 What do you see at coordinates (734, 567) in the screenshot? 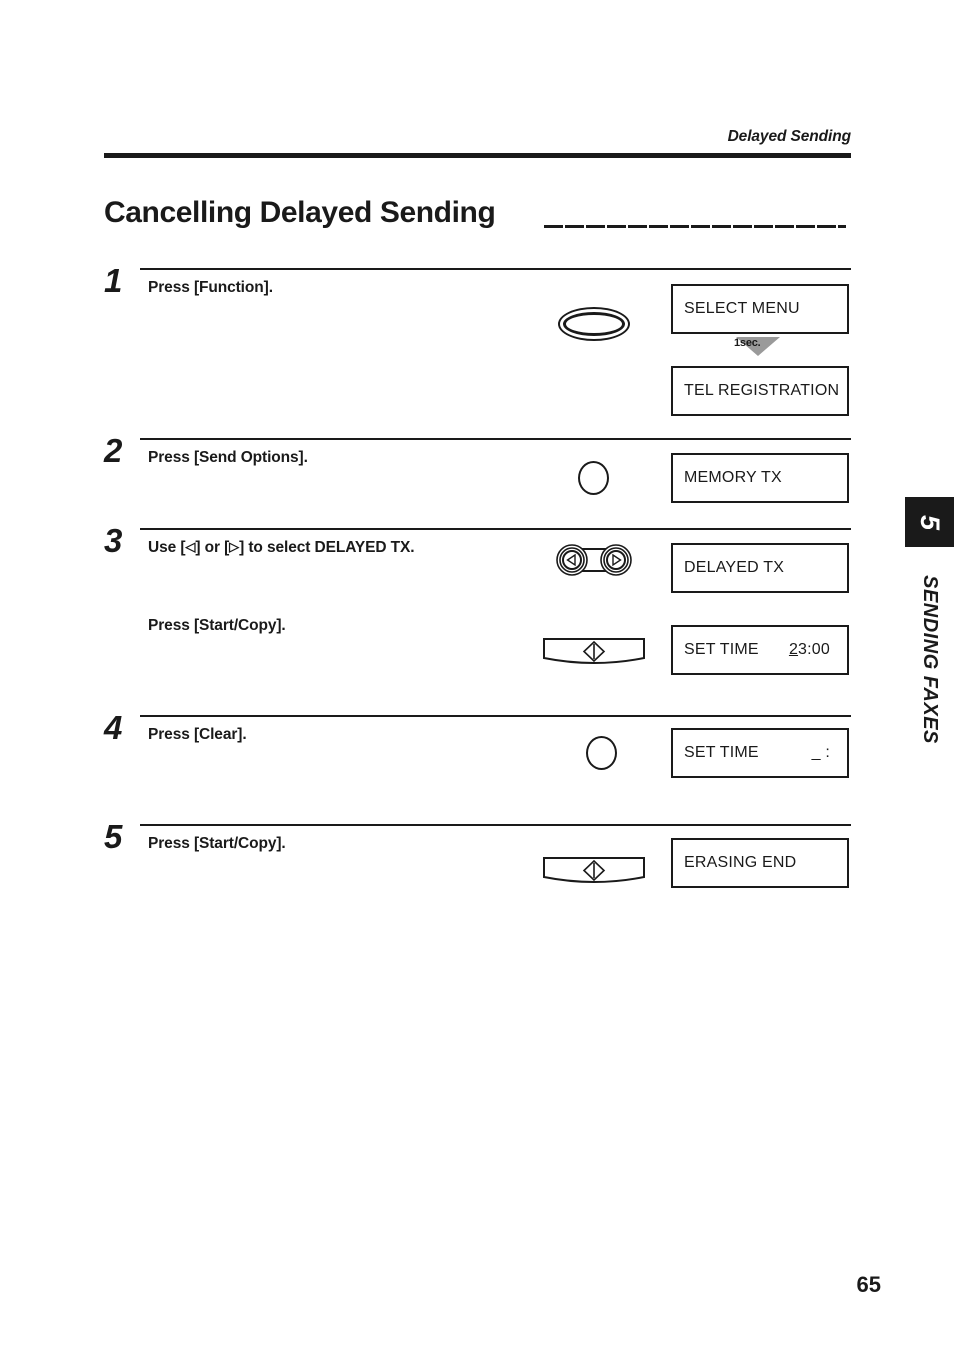
I see `lcd-text: DELAYED TX` at bounding box center [734, 567].